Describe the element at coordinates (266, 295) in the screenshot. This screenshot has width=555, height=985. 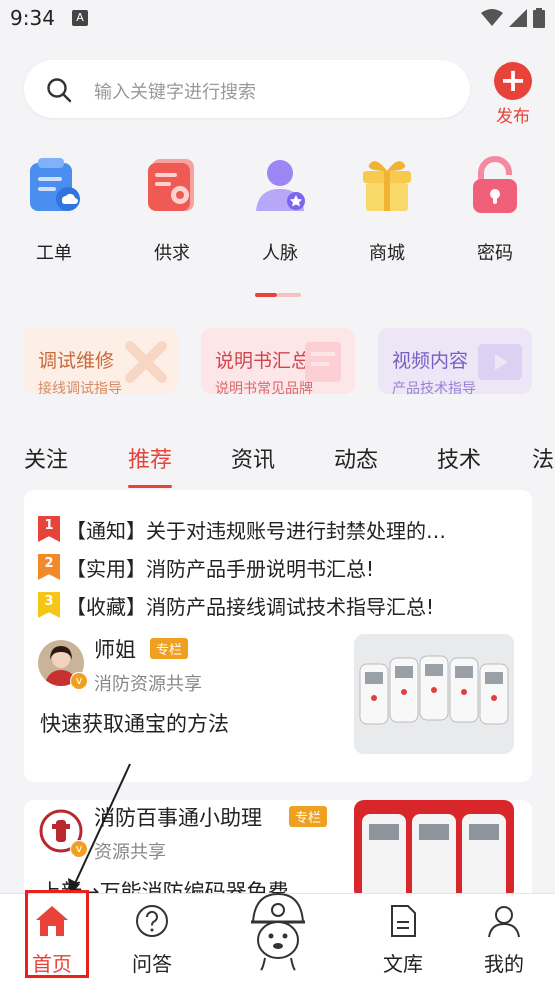
I see `page-dot-active` at that location.